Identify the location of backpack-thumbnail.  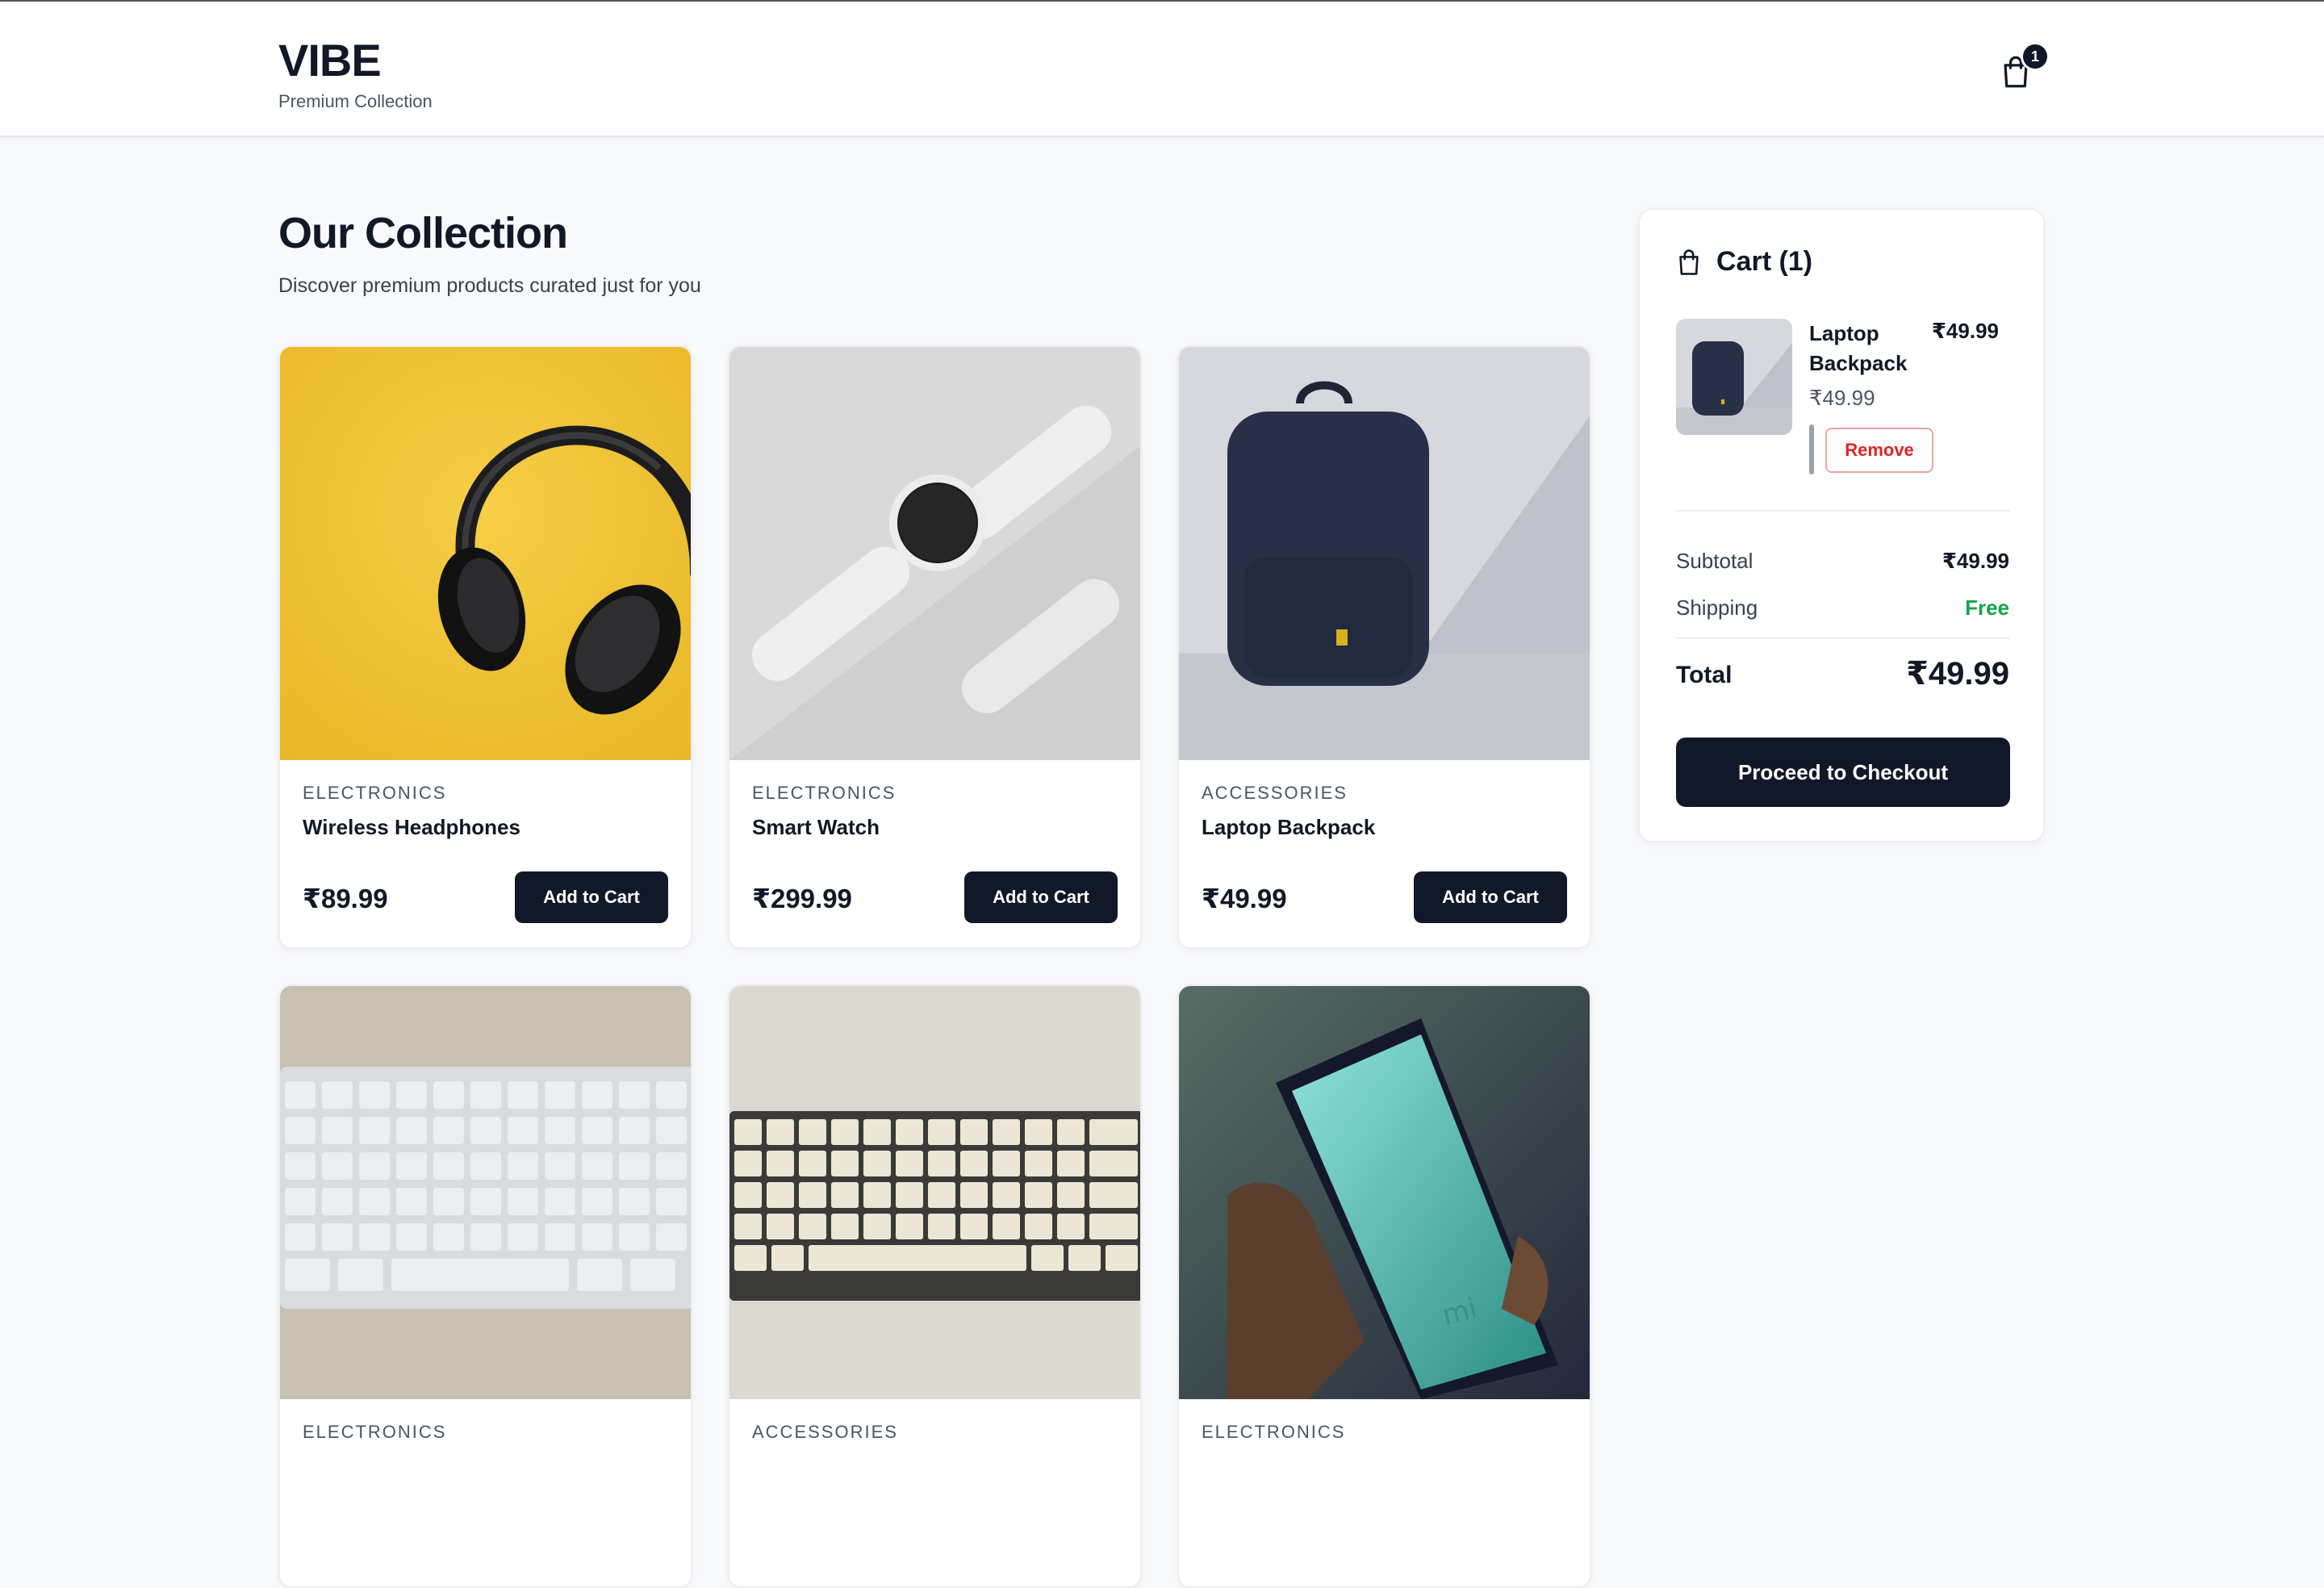
(1734, 377).